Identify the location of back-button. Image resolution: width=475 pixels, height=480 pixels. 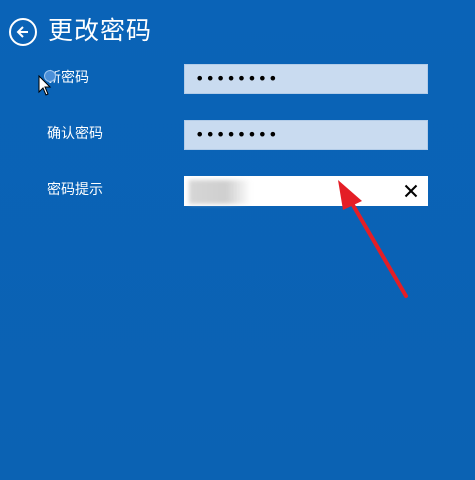
(23, 32).